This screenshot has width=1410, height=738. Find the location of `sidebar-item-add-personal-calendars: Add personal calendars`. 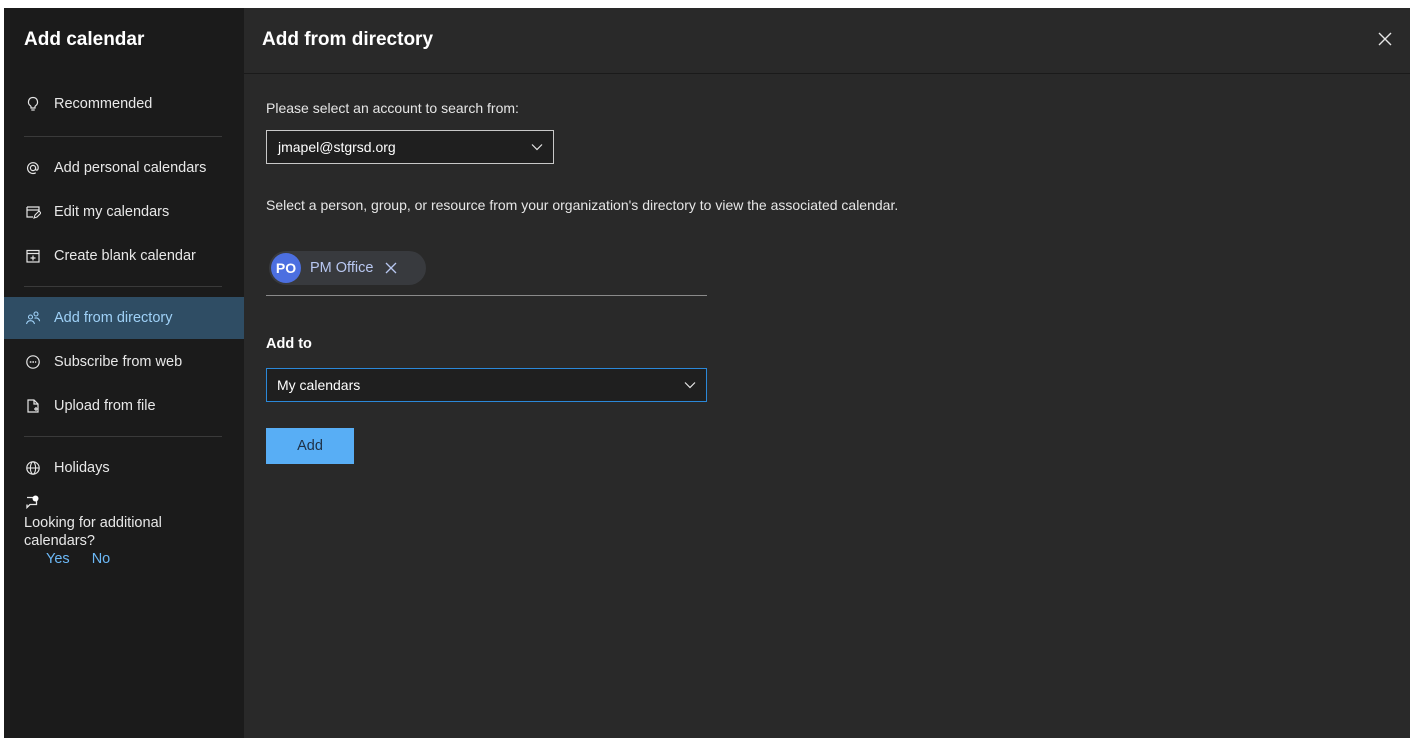

sidebar-item-add-personal-calendars: Add personal calendars is located at coordinates (124, 168).